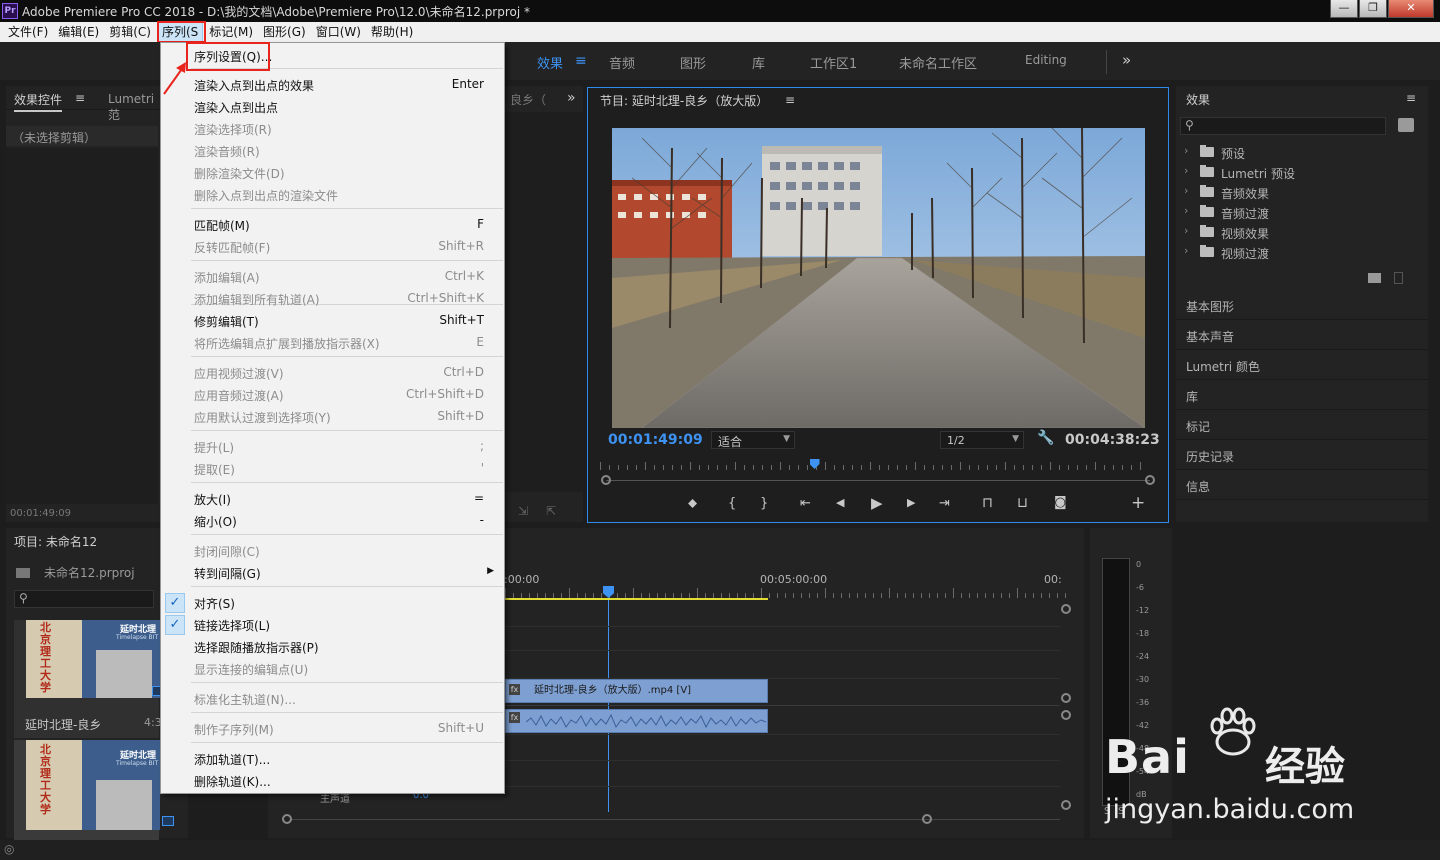 The image size is (1440, 860). I want to click on audio-clip: fx, so click(636, 721).